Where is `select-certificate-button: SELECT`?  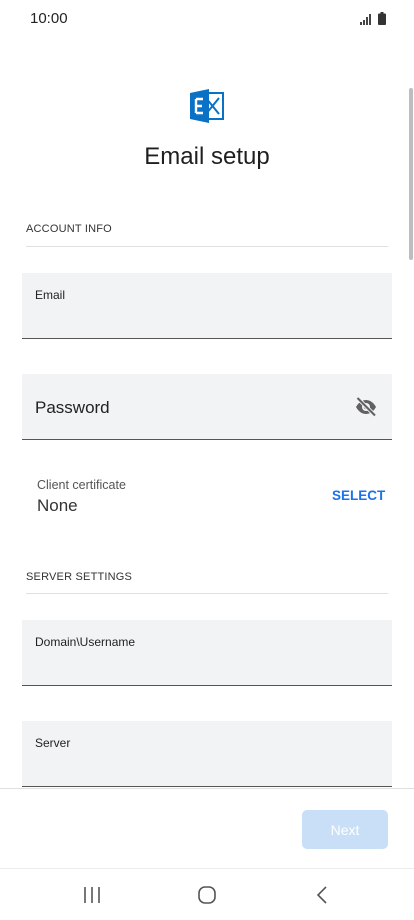 select-certificate-button: SELECT is located at coordinates (358, 495).